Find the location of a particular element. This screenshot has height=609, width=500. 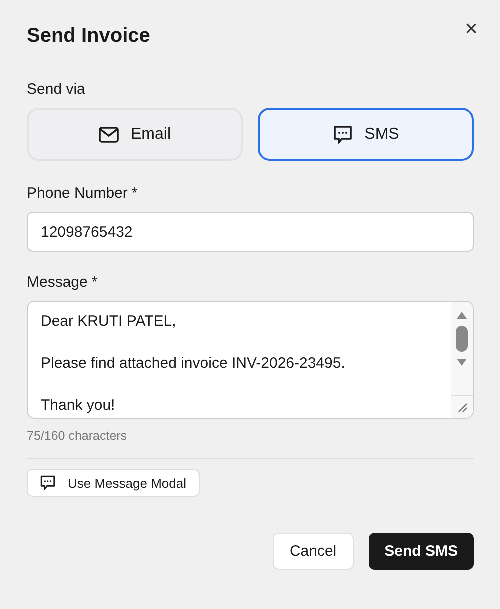

use-message-modal-button: Use Message Modal is located at coordinates (113, 483).